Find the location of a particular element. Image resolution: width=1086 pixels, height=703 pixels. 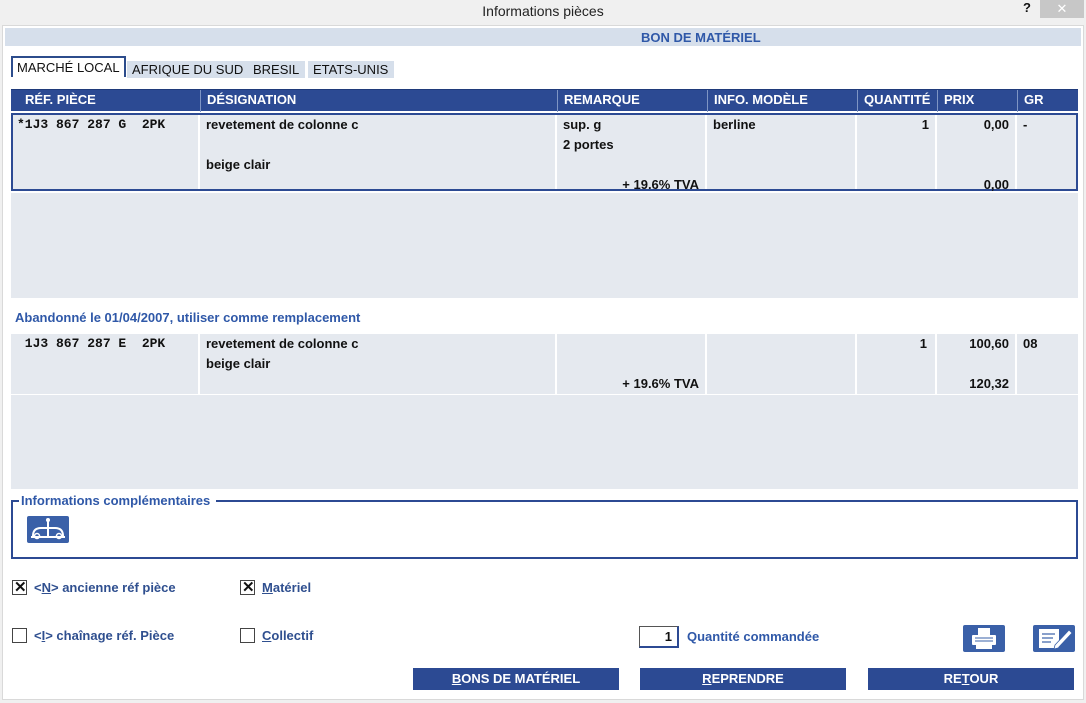

edit-notes-button is located at coordinates (1054, 638).